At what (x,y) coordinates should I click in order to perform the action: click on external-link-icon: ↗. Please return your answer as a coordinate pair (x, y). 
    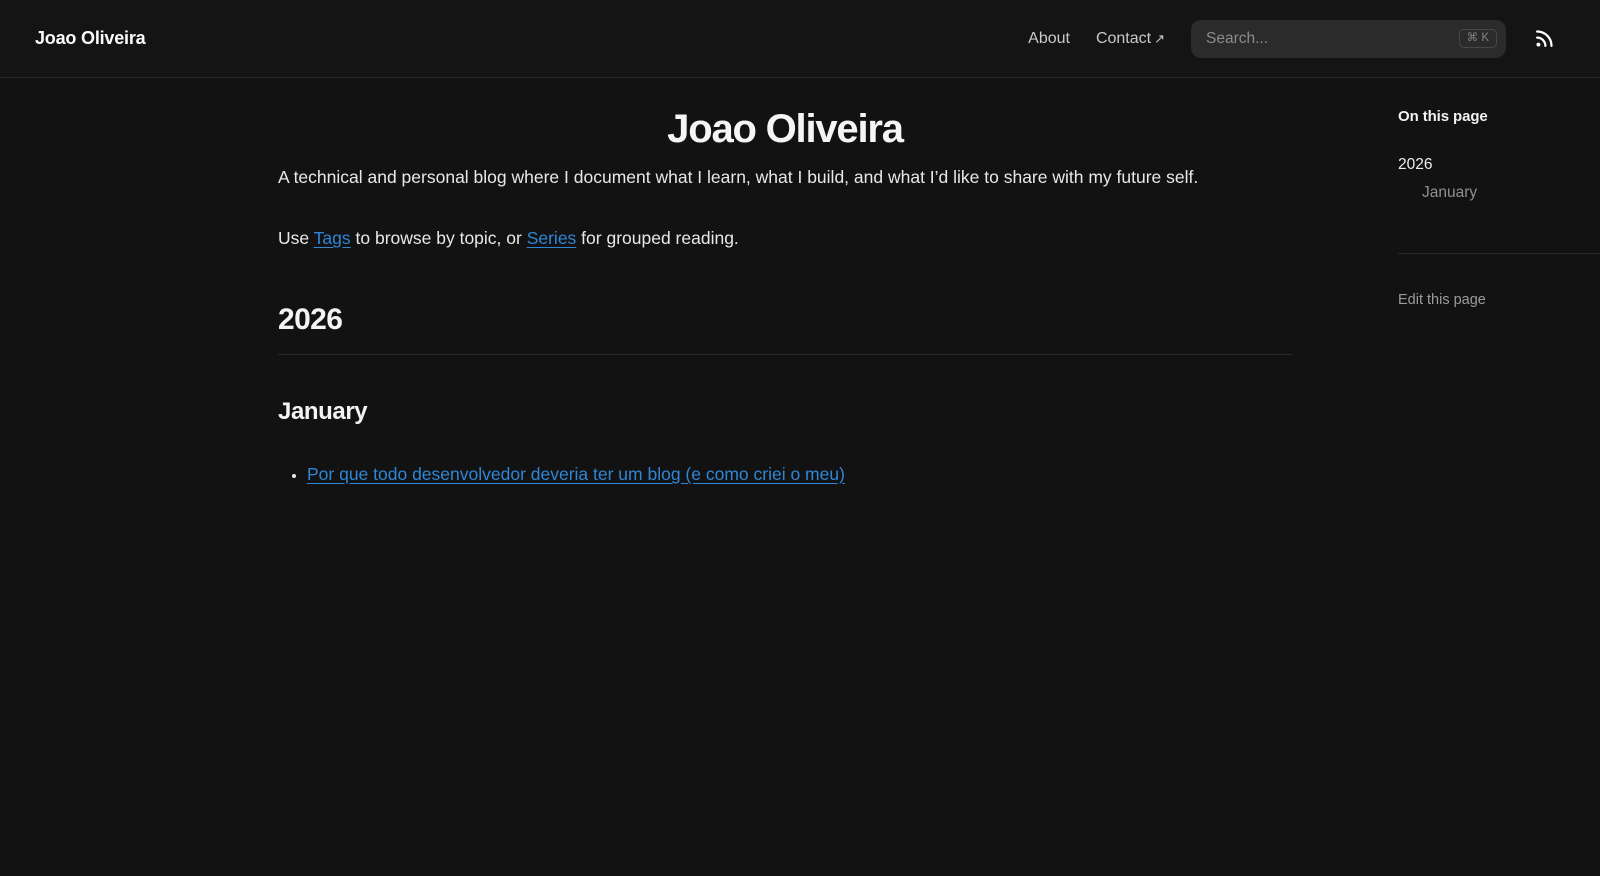
    Looking at the image, I should click on (1159, 38).